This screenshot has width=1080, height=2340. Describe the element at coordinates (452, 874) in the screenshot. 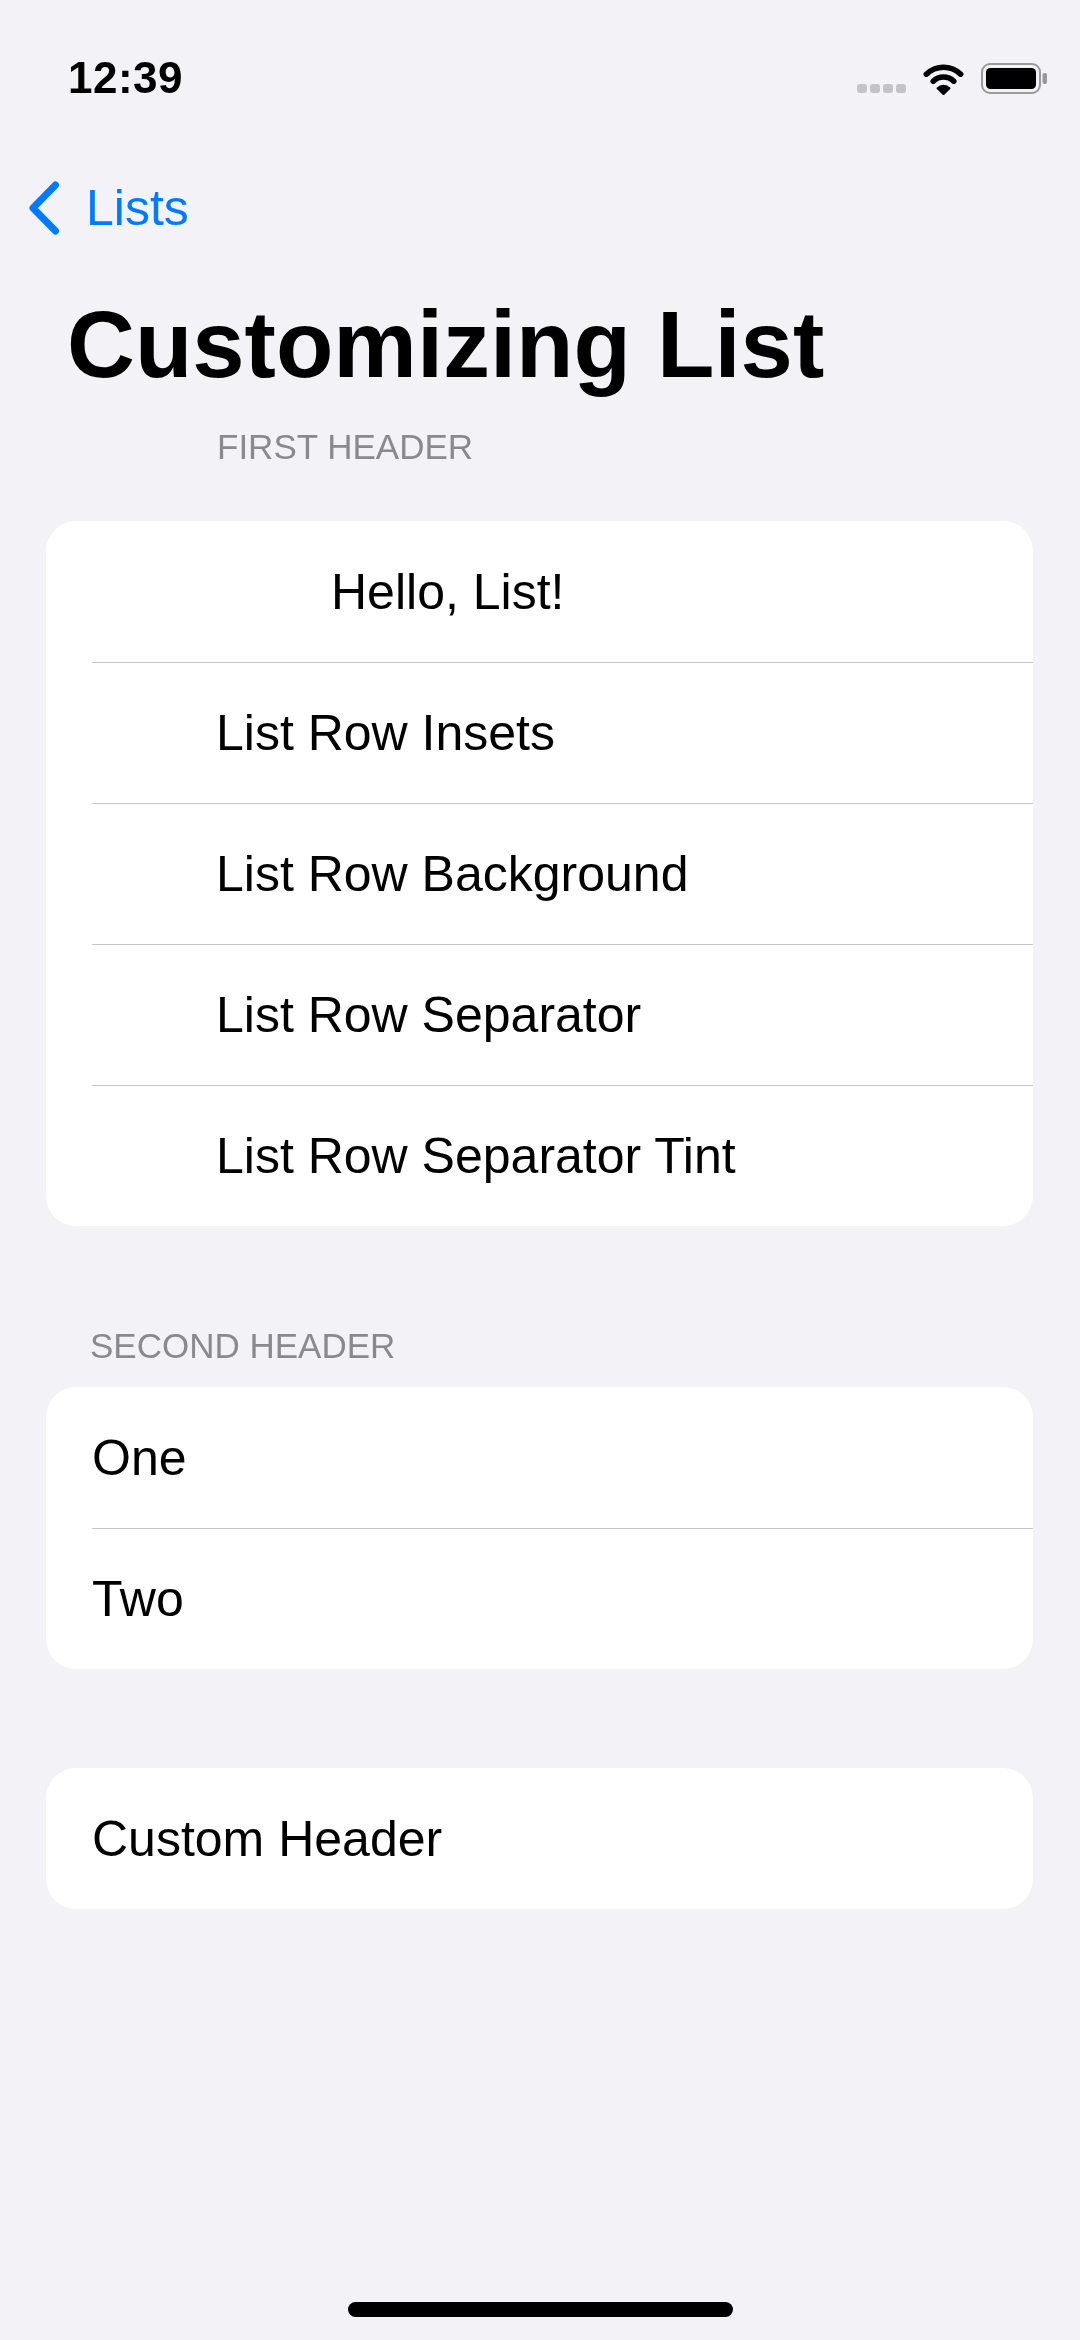

I see `list-row-label: List Row Background` at that location.